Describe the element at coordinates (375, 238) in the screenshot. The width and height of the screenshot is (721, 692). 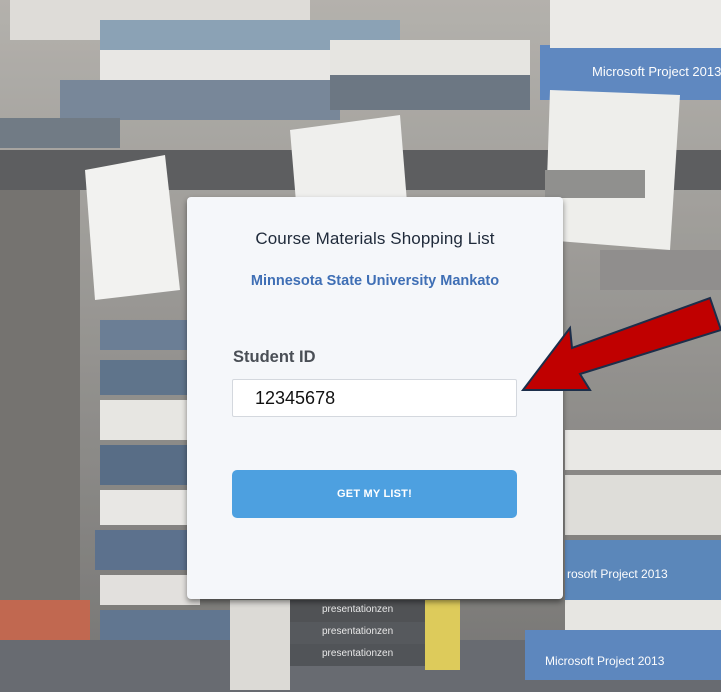
I see `card-title: Course Materials Shopping List` at that location.